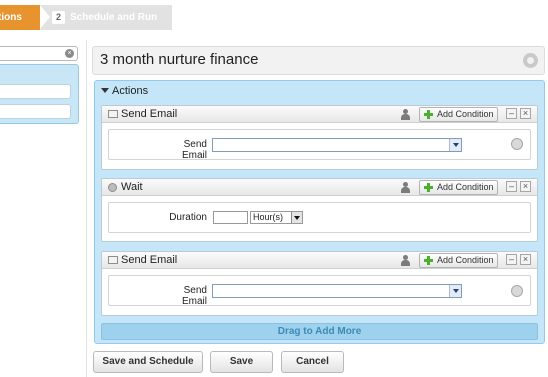 The image size is (548, 377). I want to click on wizard-step-2-number: 2, so click(58, 17).